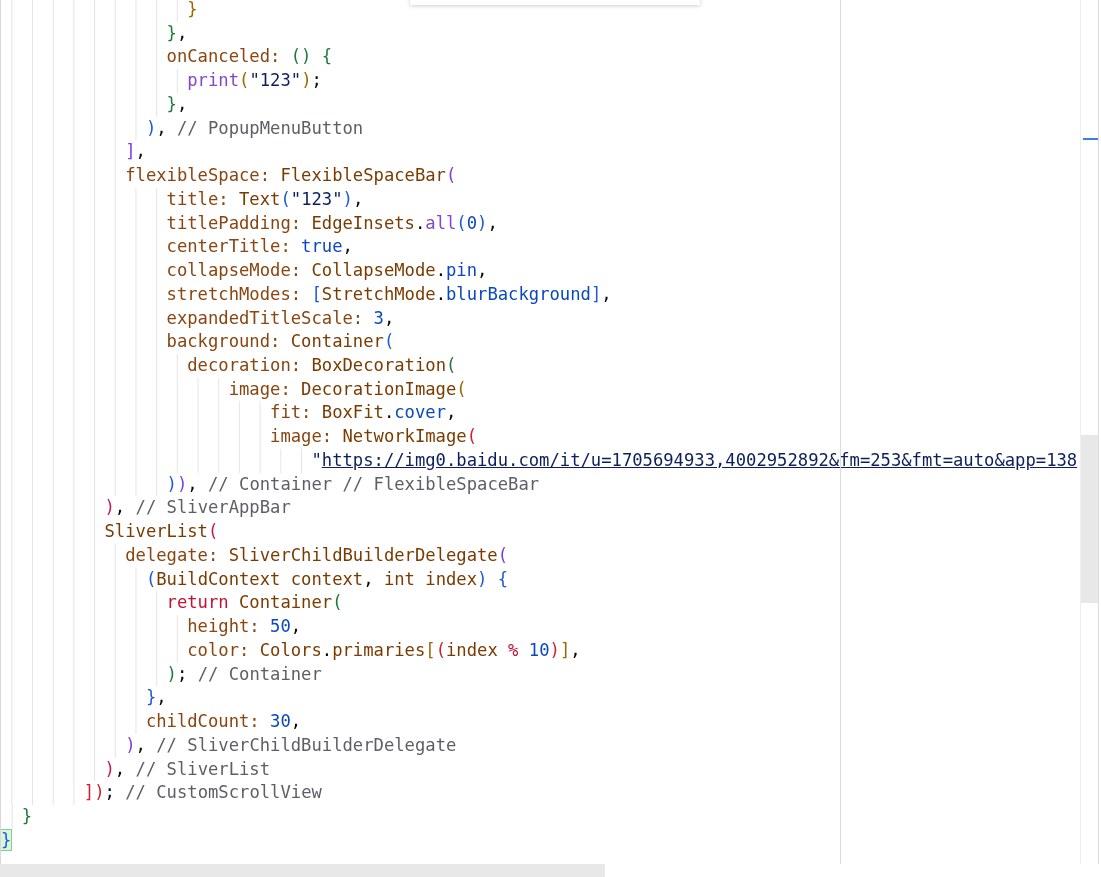  I want to click on scroll-marker, so click(1090, 139).